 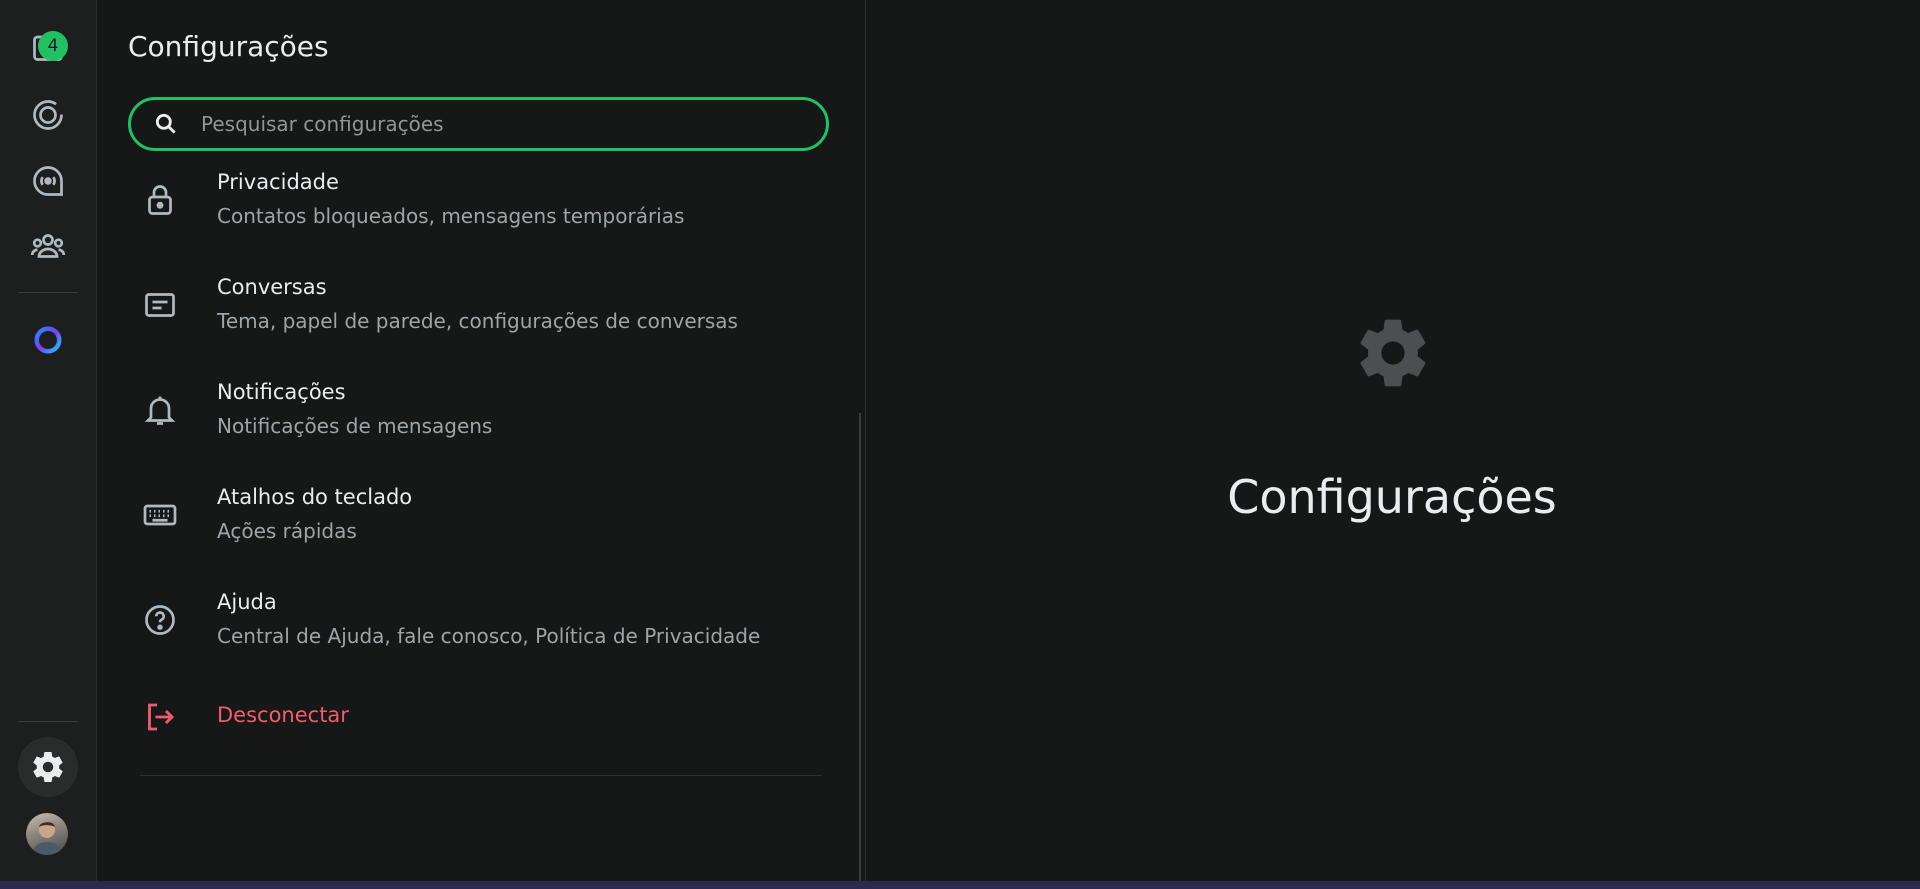 I want to click on communities-icon, so click(x=48, y=246).